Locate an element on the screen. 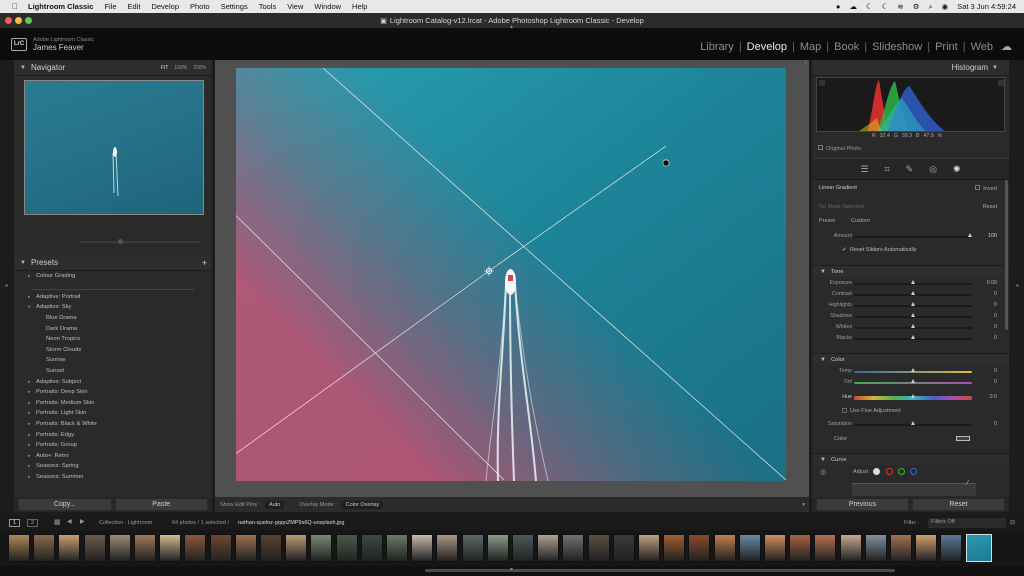  amount-knob is located at coordinates (970, 235).